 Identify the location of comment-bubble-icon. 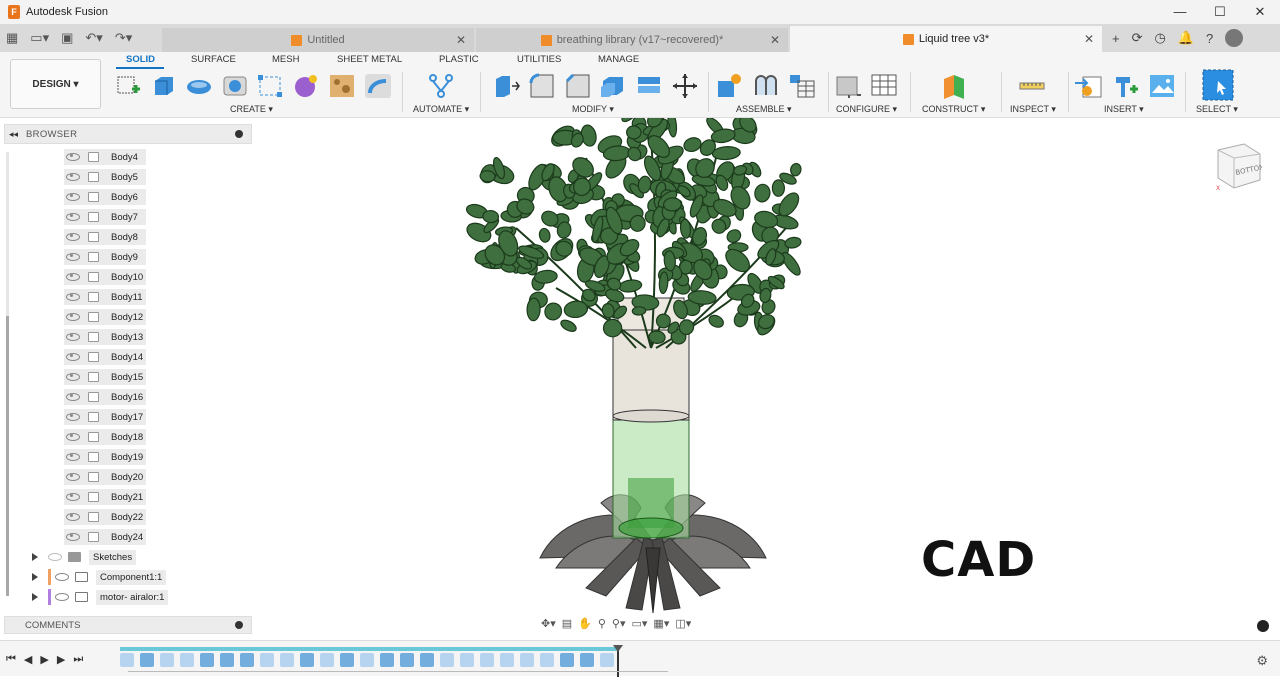
(1263, 626).